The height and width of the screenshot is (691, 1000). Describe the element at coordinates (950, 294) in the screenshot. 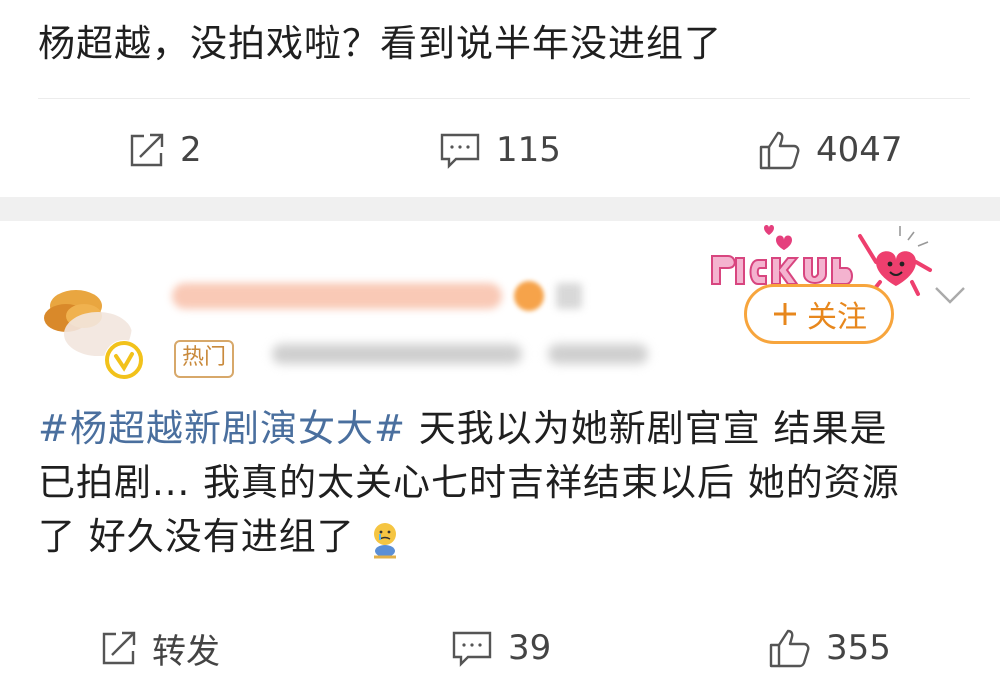

I see `chevron-down-icon` at that location.